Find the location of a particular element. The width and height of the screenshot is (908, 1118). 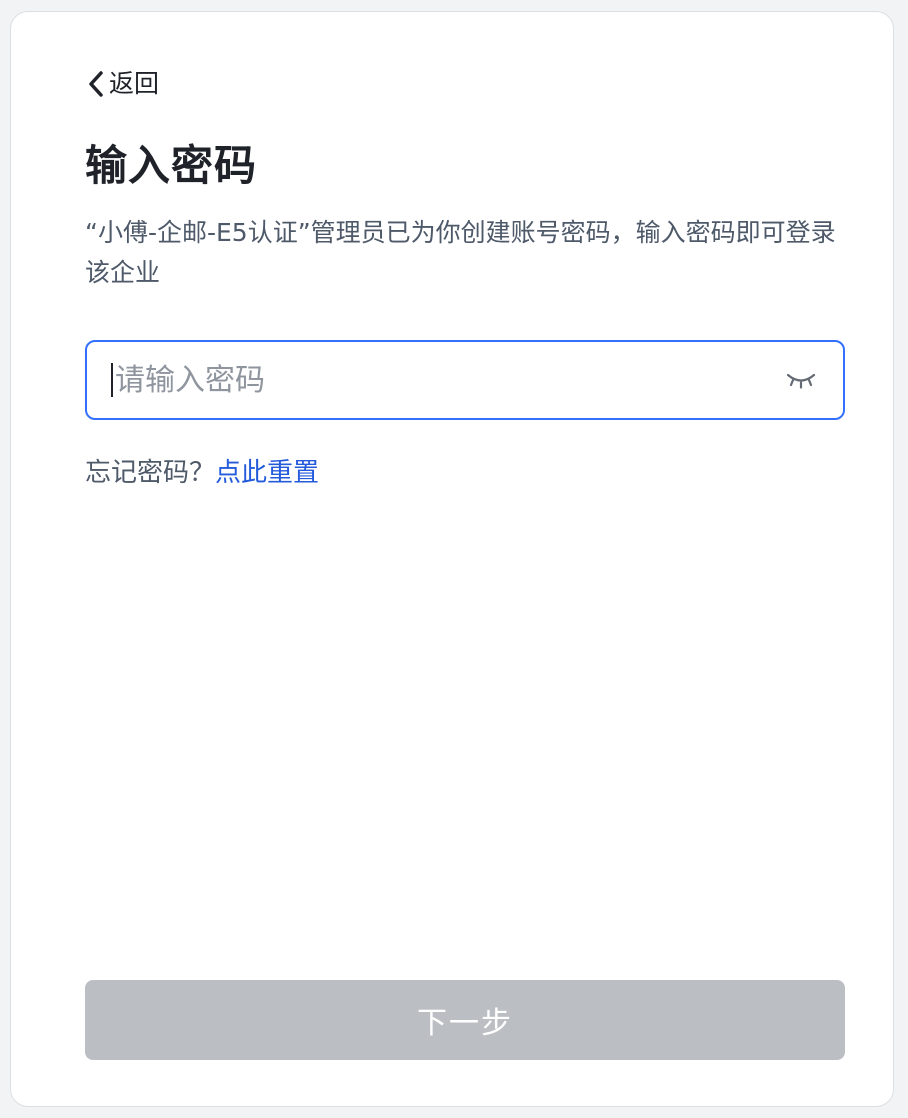

back-label: 返回 is located at coordinates (134, 83).